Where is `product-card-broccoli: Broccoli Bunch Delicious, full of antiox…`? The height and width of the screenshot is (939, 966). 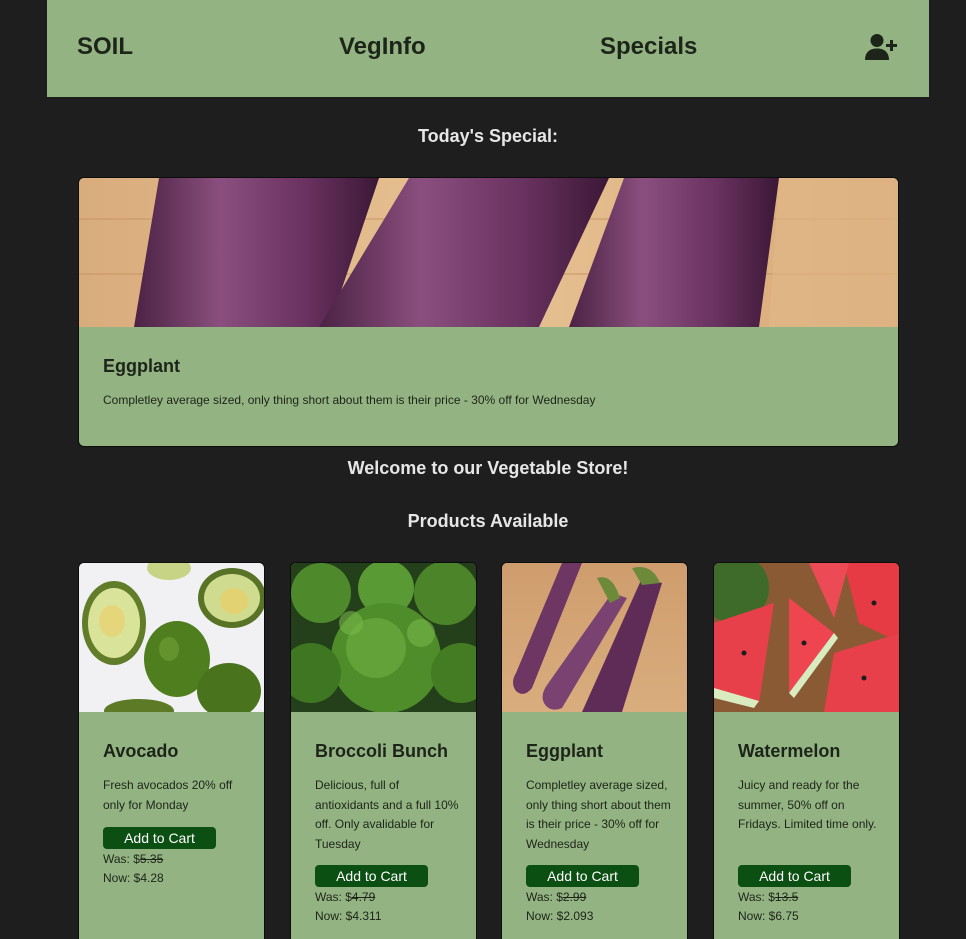
product-card-broccoli: Broccoli Bunch Delicious, full of antiox… is located at coordinates (383, 750).